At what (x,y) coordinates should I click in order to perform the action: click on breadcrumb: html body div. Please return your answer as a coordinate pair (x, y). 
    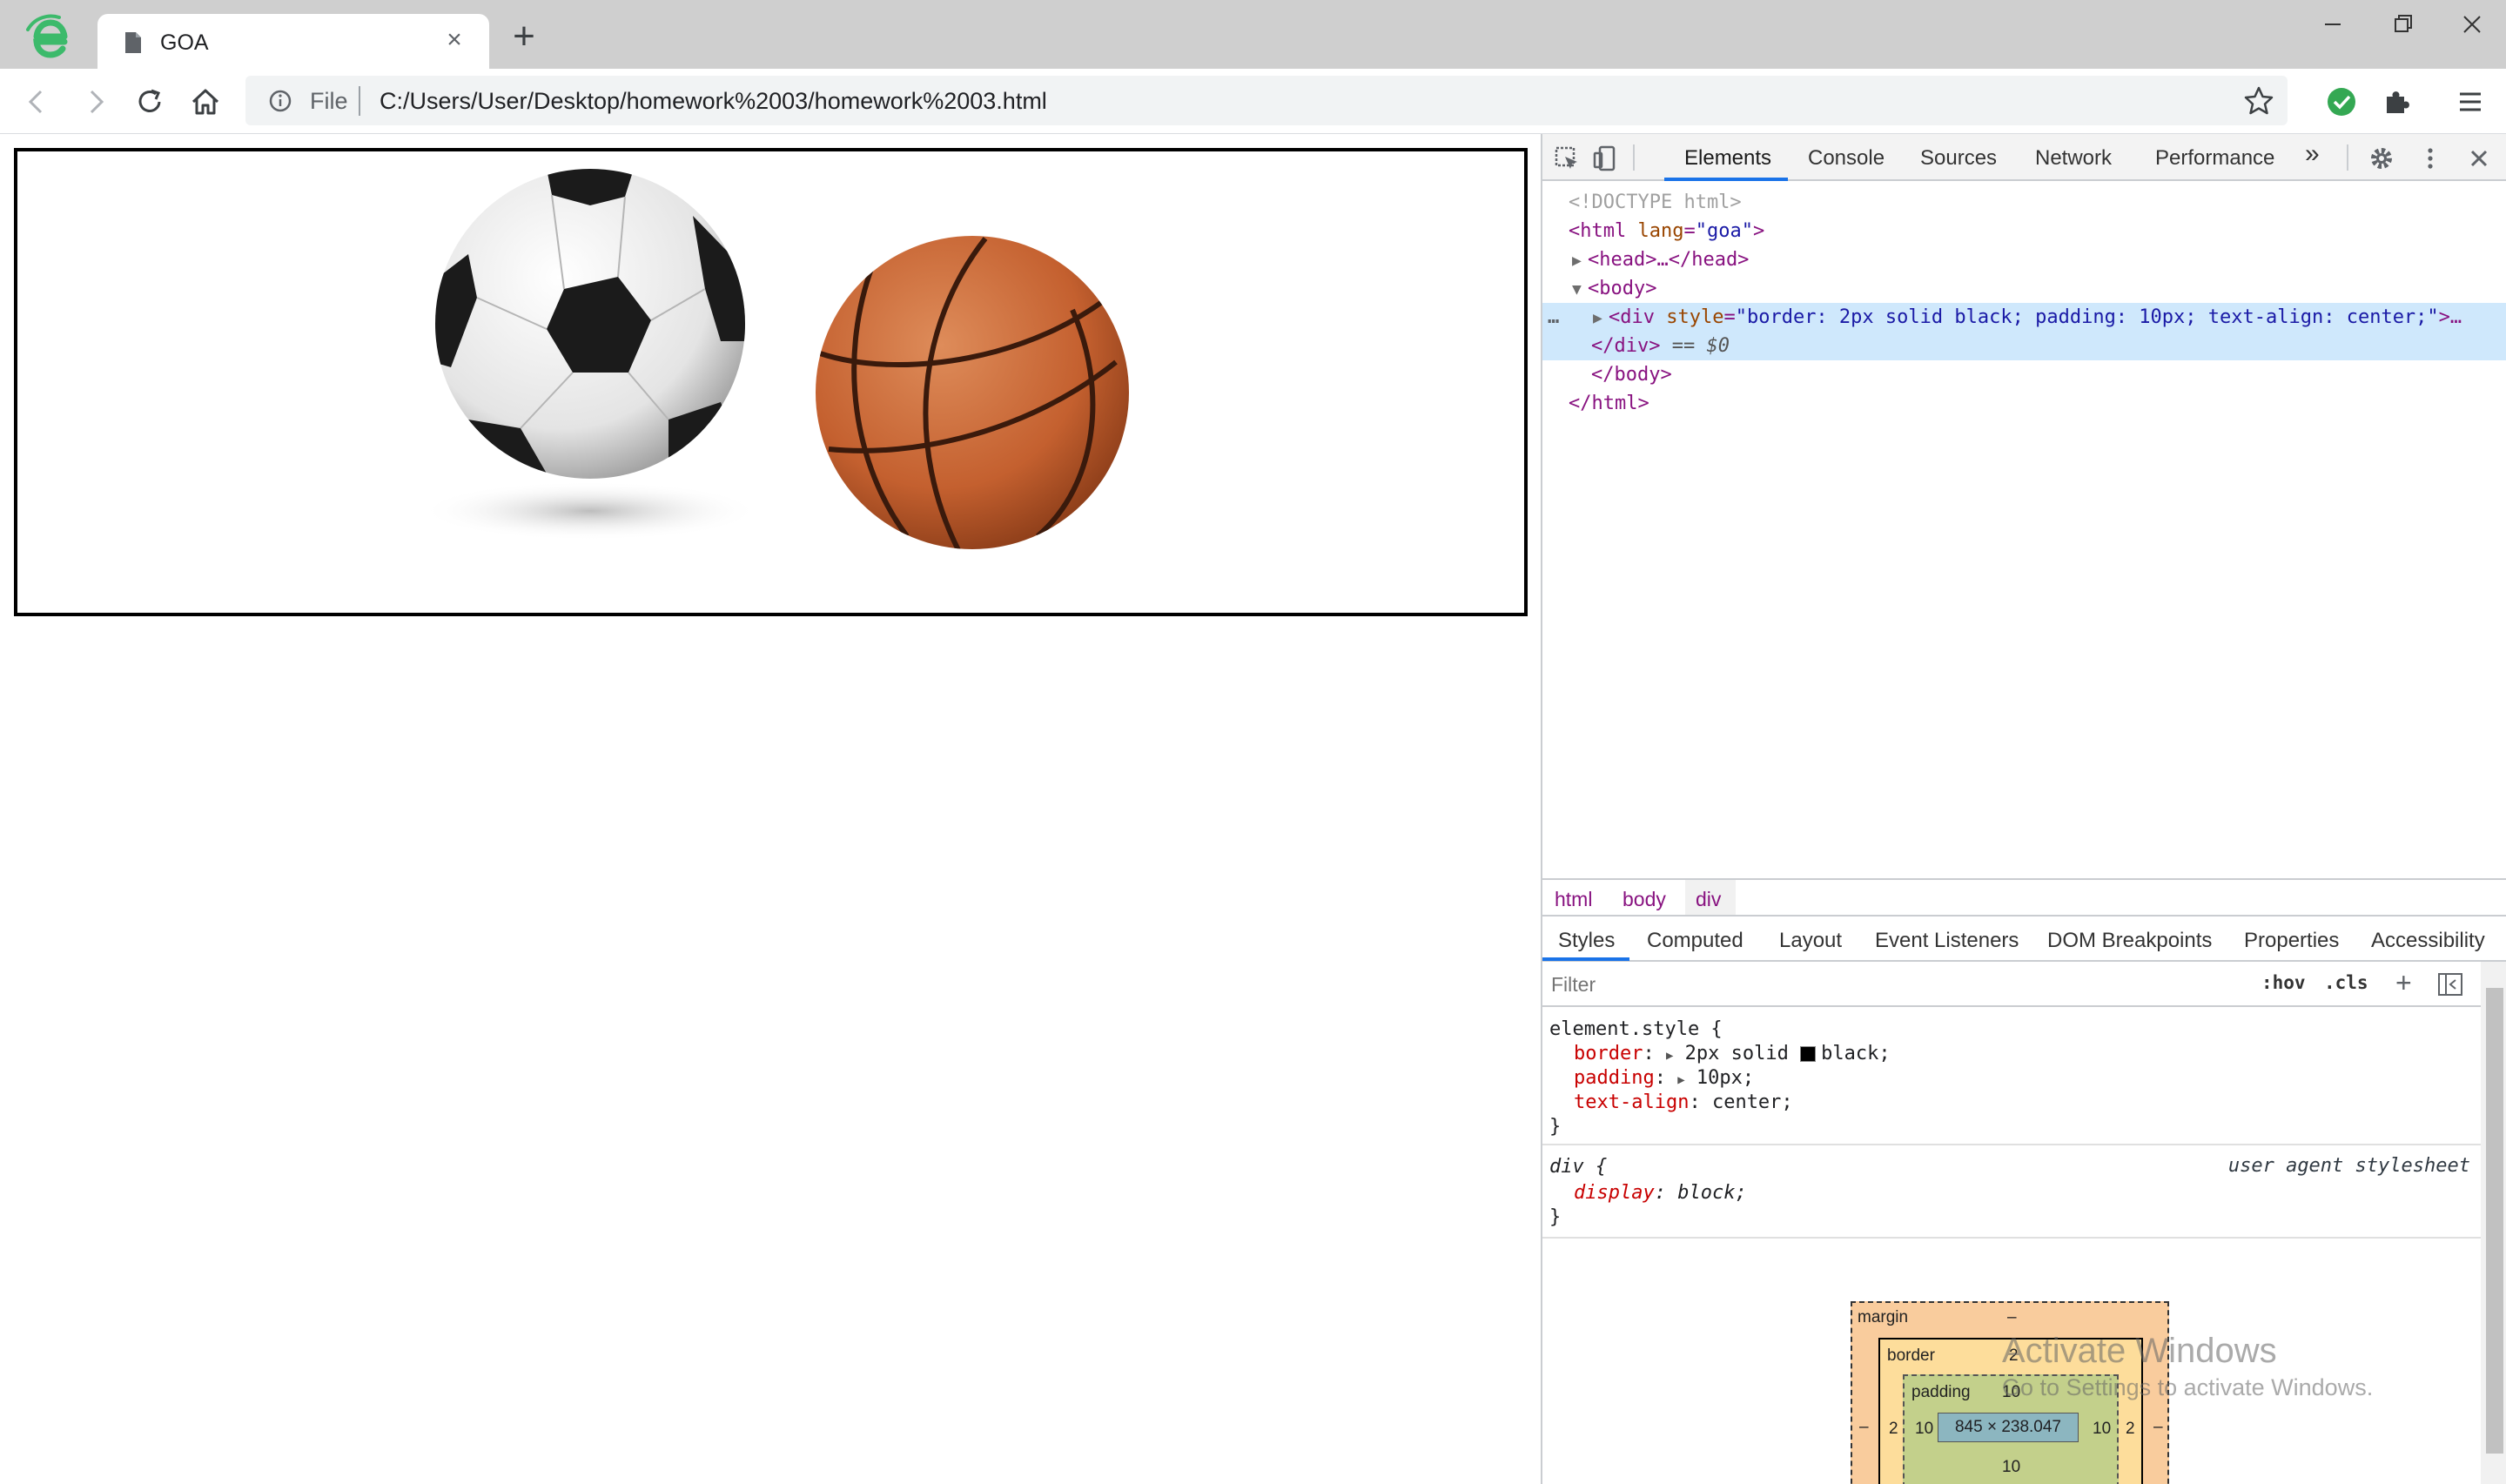
    Looking at the image, I should click on (2024, 898).